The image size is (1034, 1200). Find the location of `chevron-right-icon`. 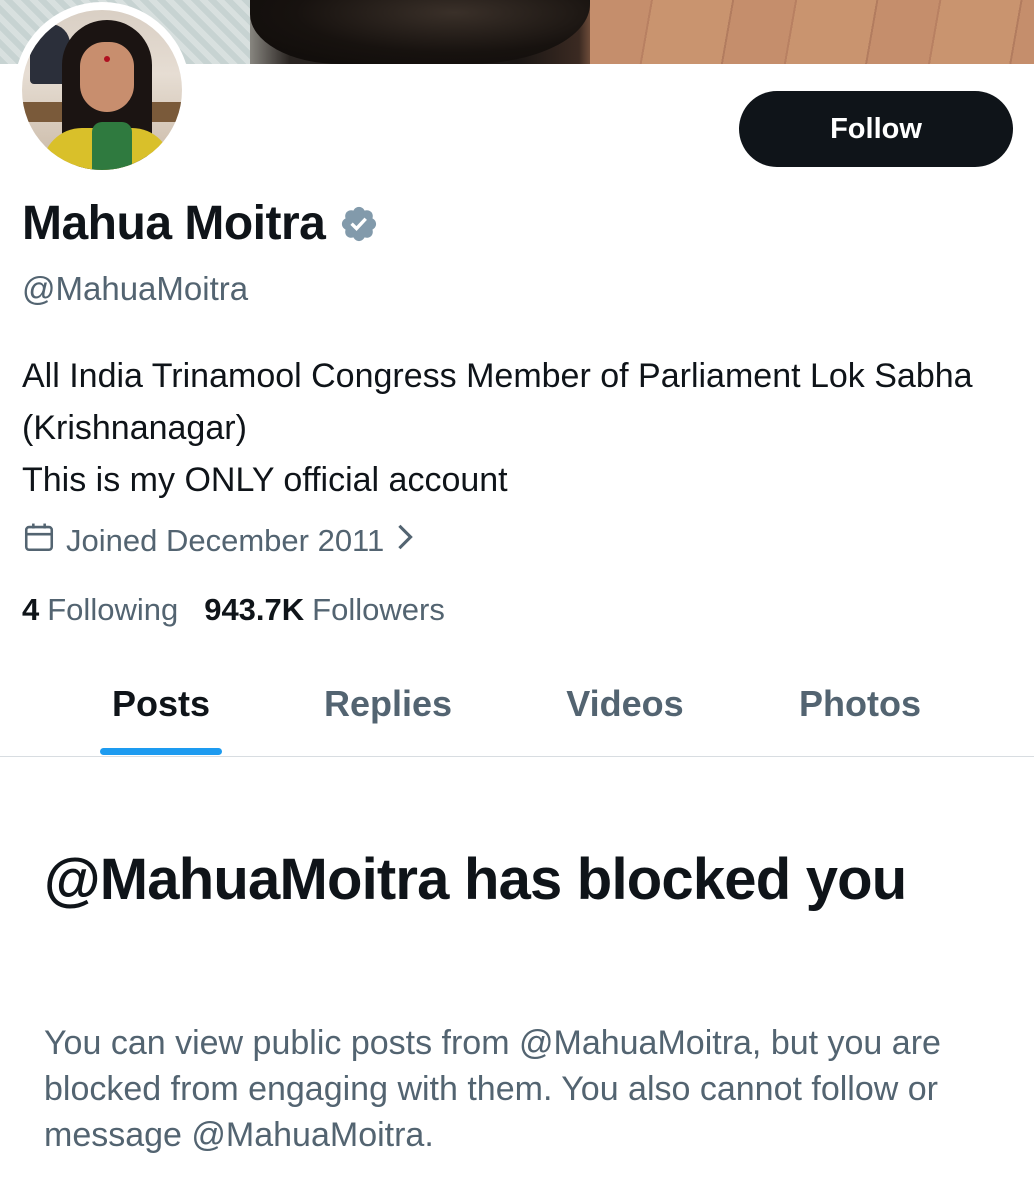

chevron-right-icon is located at coordinates (410, 541).